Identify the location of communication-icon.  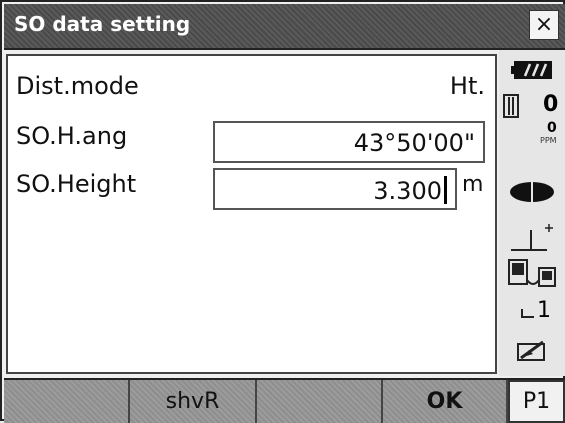
(532, 276).